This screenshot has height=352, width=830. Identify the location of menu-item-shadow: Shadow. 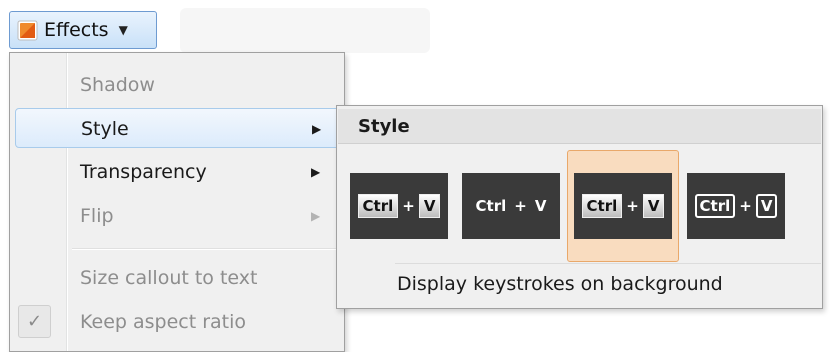
(178, 85).